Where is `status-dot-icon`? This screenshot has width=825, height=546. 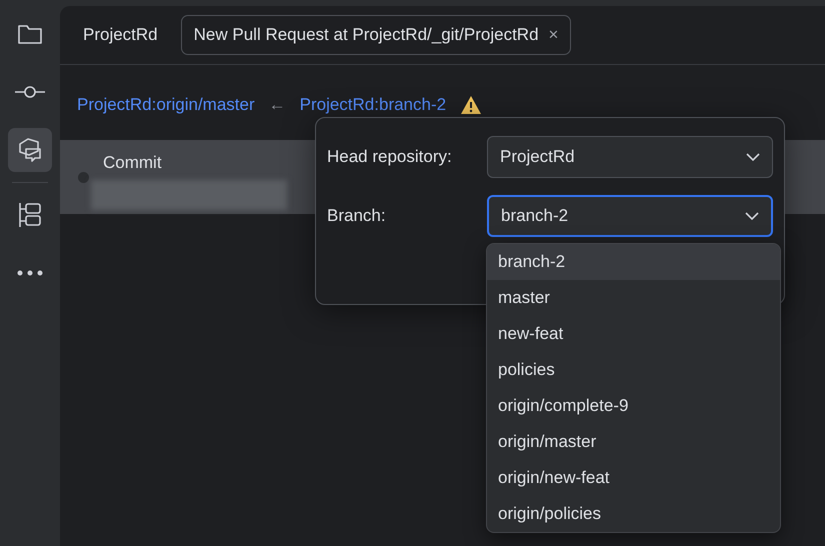 status-dot-icon is located at coordinates (83, 177).